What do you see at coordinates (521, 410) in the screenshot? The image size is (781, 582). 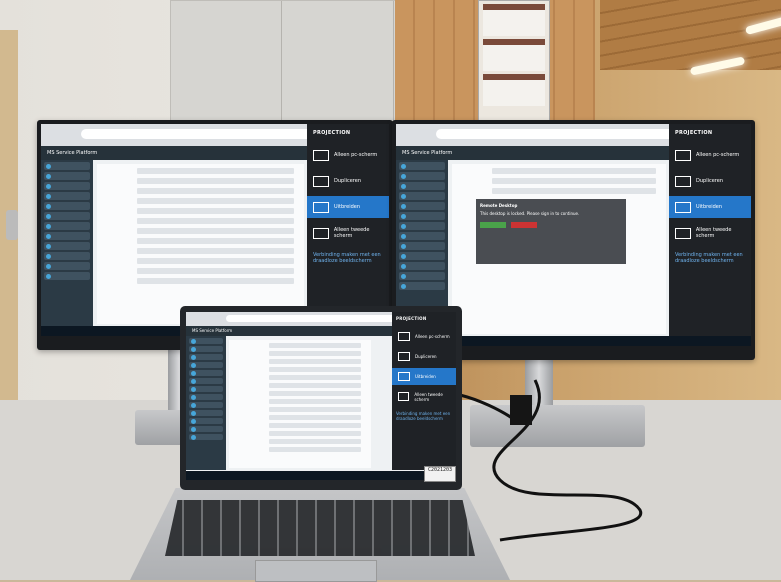 I see `power-adapter` at bounding box center [521, 410].